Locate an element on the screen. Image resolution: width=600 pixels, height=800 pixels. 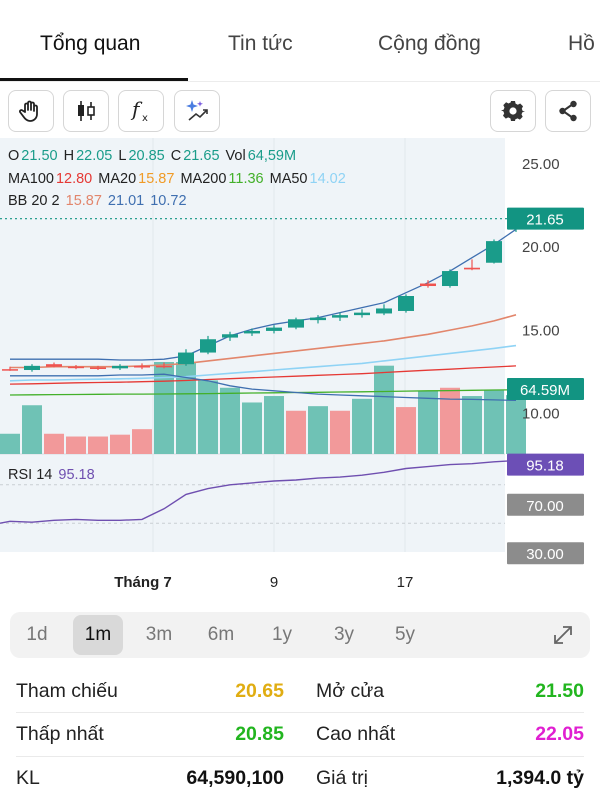
share-button is located at coordinates (568, 111).